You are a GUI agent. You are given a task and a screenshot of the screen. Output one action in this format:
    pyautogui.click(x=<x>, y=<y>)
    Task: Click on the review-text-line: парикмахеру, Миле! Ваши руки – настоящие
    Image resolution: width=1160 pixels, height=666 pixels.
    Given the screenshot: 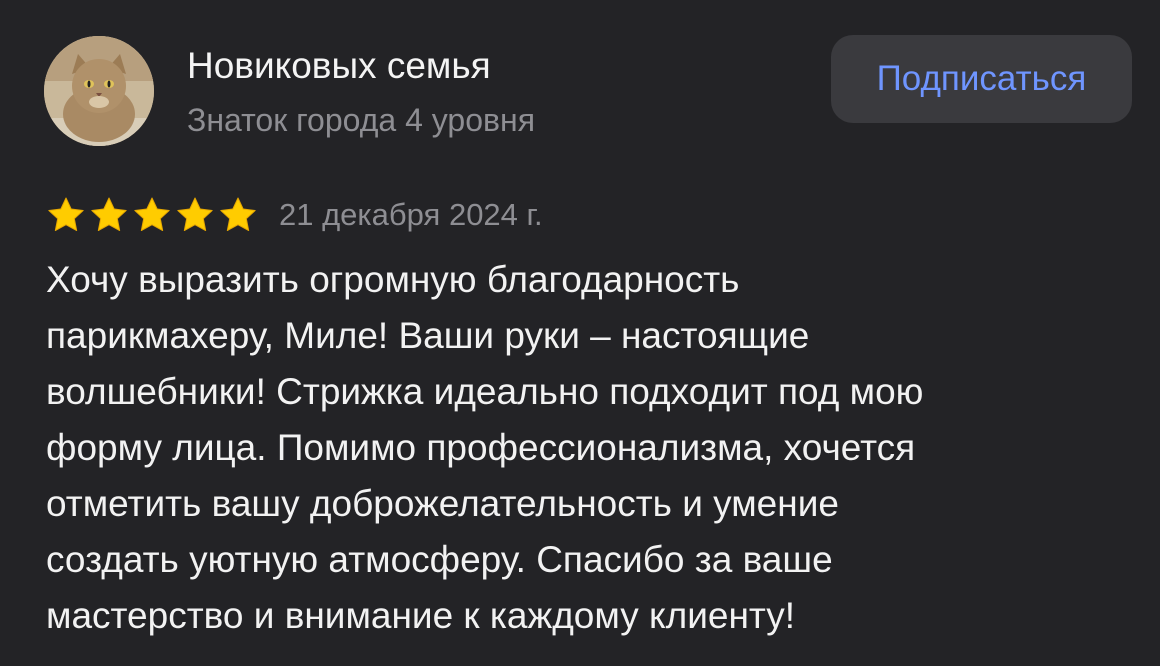 What is the action you would take?
    pyautogui.click(x=428, y=335)
    